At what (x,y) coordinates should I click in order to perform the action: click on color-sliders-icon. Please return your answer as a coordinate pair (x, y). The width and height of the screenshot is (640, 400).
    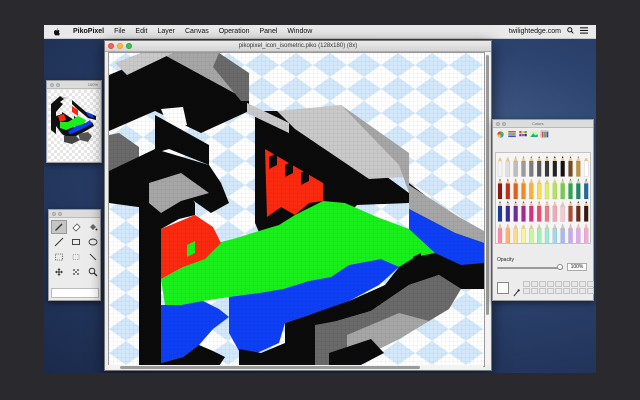
    Looking at the image, I should click on (511, 134).